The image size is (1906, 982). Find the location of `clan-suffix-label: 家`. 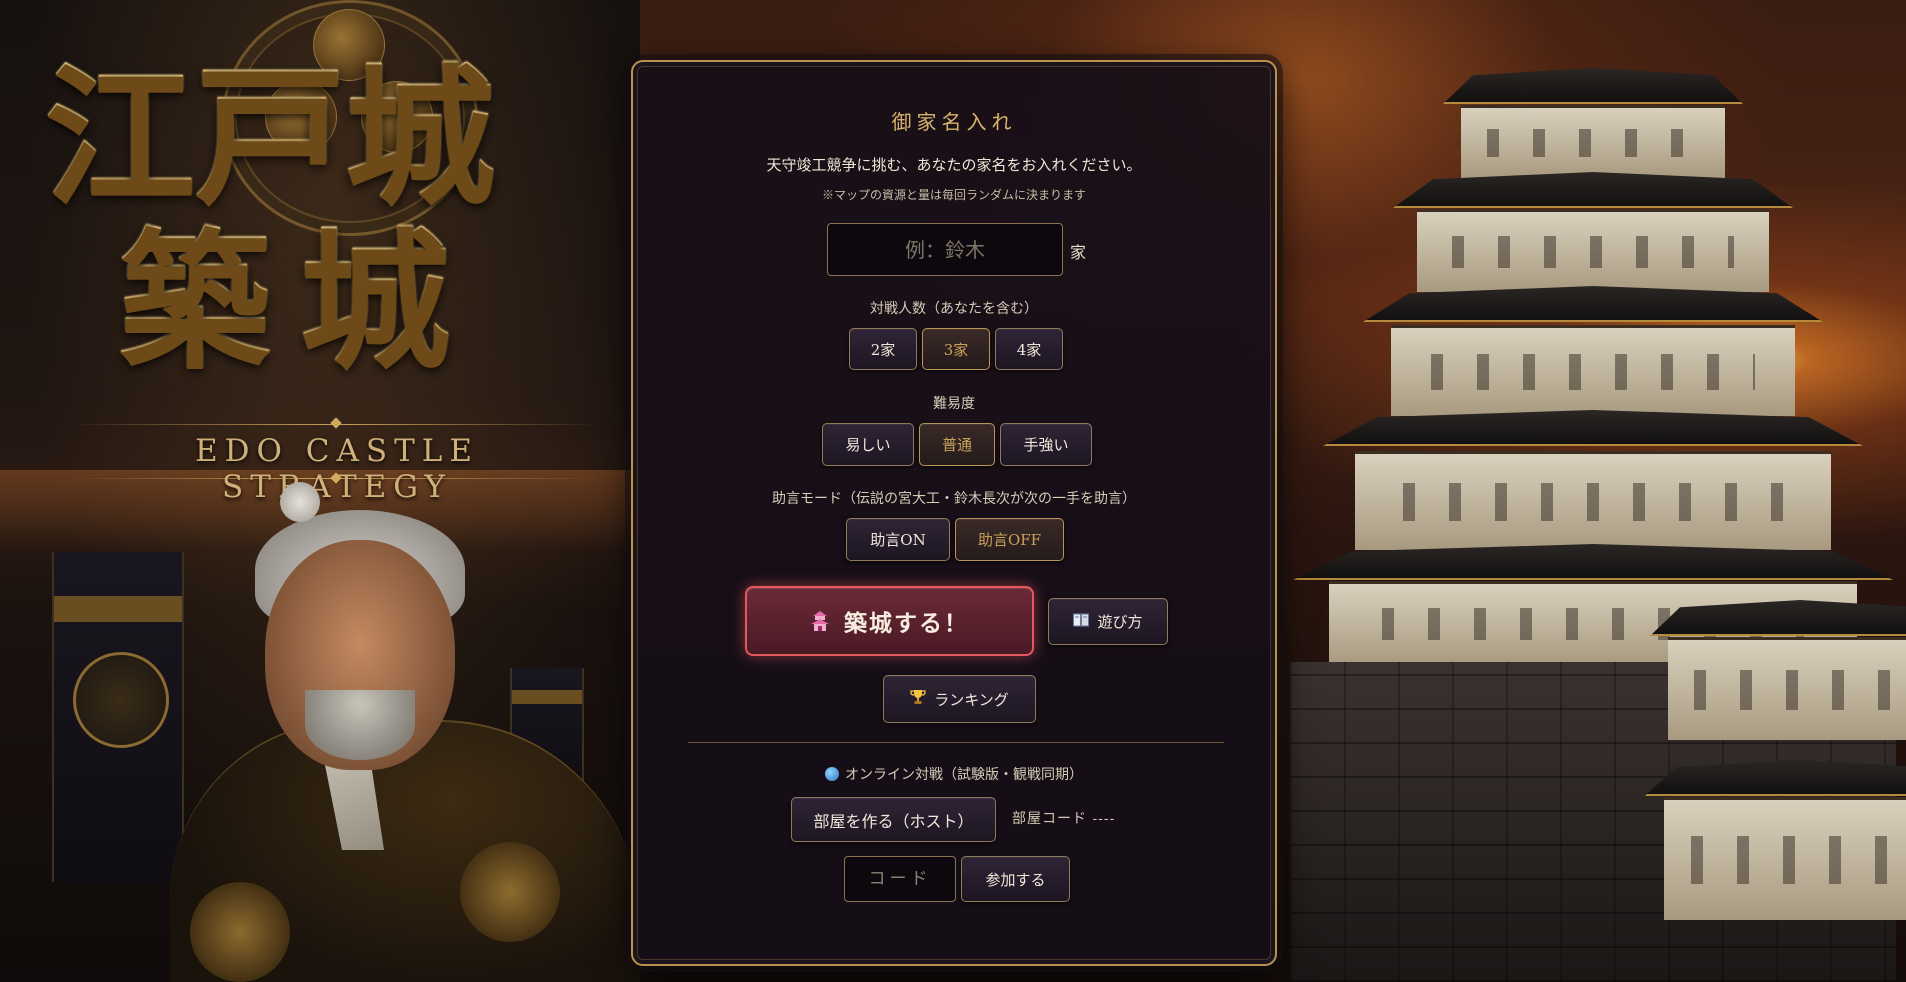

clan-suffix-label: 家 is located at coordinates (1078, 252).